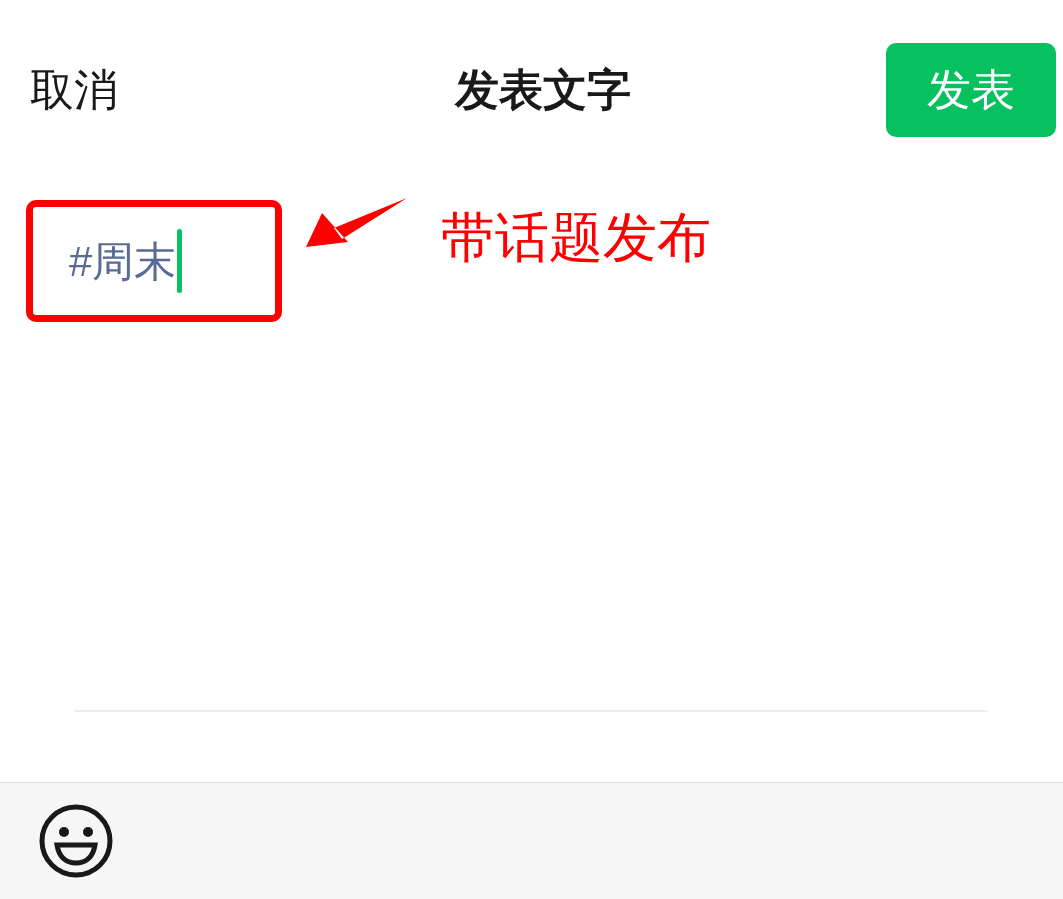  What do you see at coordinates (76, 841) in the screenshot?
I see `emoji-icon` at bounding box center [76, 841].